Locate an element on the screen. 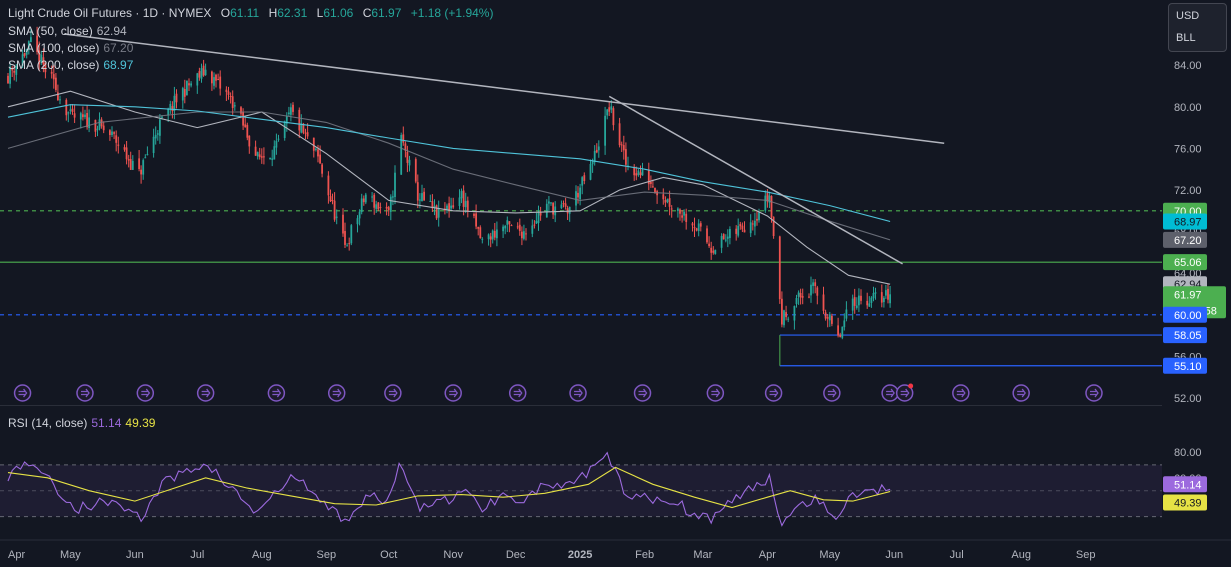 The width and height of the screenshot is (1231, 567). legend-sma50: SMA (50, close) 62.94 is located at coordinates (67, 31).